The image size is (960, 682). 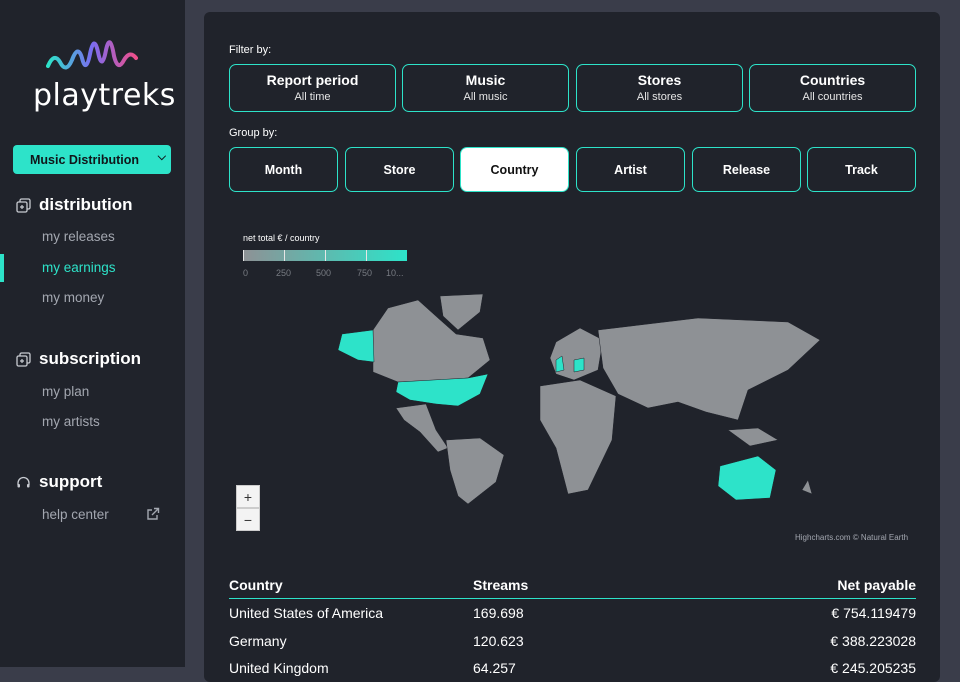 What do you see at coordinates (861, 169) in the screenshot?
I see `group-track-button: Track` at bounding box center [861, 169].